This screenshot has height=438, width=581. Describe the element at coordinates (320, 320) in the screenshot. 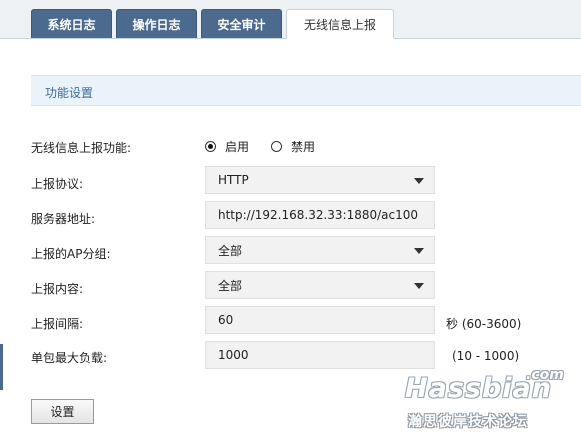

I see `interval-input: 60` at that location.